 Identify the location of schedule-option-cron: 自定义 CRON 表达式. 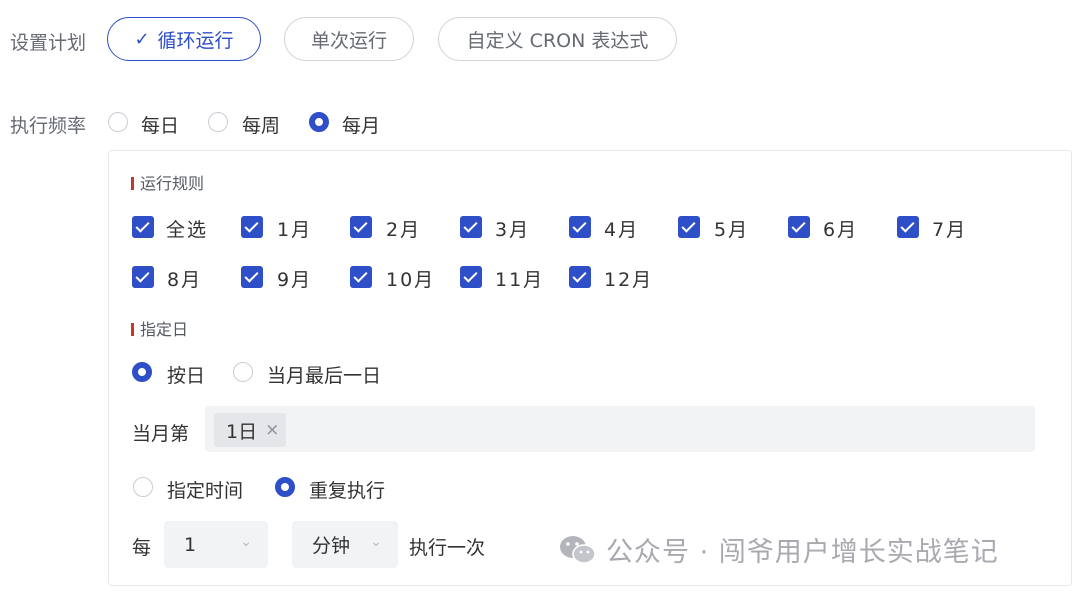
(557, 39).